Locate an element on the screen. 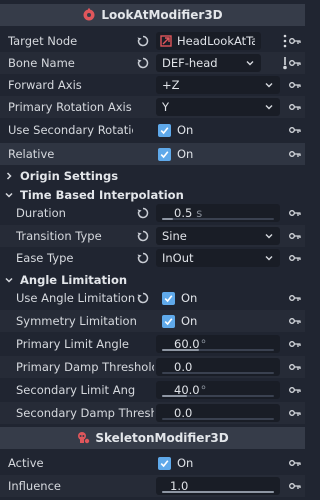 The height and width of the screenshot is (500, 320). secondary-limit-angle-slider: 40.0 ° is located at coordinates (218, 390).